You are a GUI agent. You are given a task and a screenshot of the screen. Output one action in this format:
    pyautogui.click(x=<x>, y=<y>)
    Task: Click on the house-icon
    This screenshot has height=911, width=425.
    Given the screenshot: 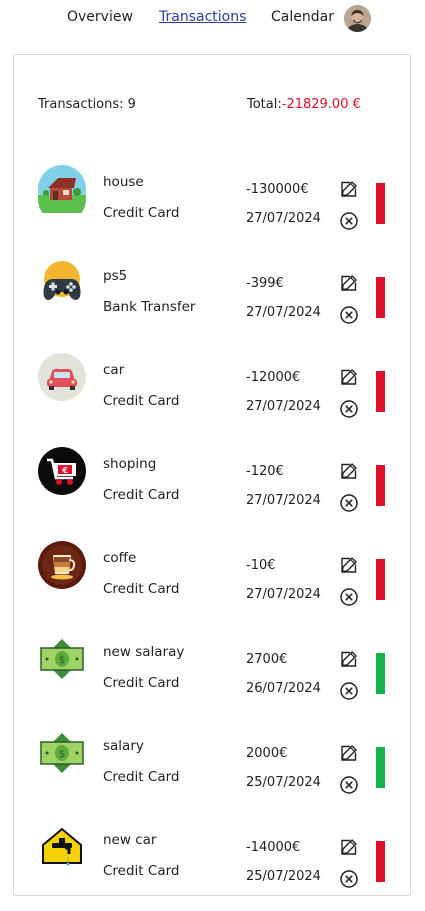 What is the action you would take?
    pyautogui.click(x=62, y=194)
    